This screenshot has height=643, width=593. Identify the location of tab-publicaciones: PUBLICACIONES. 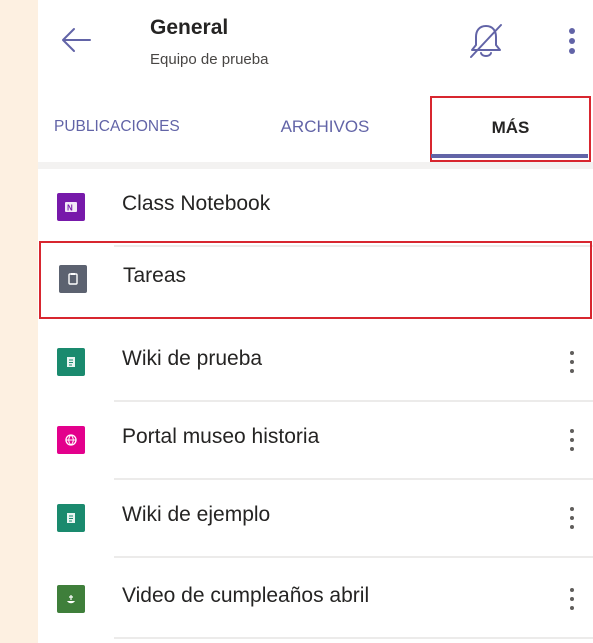
(139, 127).